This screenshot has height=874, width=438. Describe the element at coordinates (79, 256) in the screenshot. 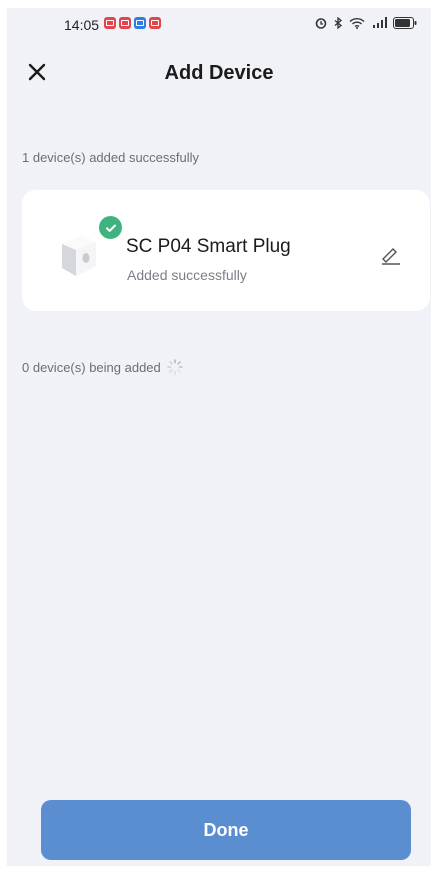

I see `smart-plug-image` at that location.